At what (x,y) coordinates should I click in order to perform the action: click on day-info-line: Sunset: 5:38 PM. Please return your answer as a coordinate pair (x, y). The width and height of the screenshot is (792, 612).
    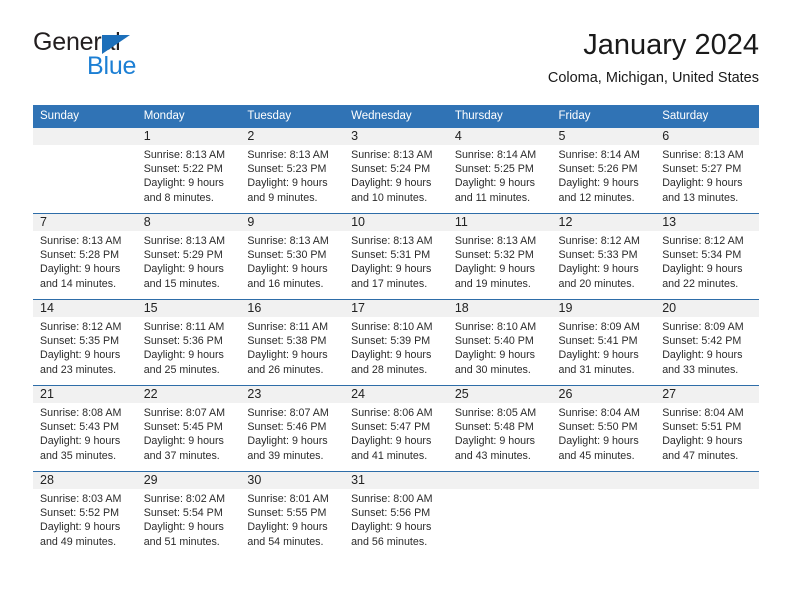
    Looking at the image, I should click on (287, 341).